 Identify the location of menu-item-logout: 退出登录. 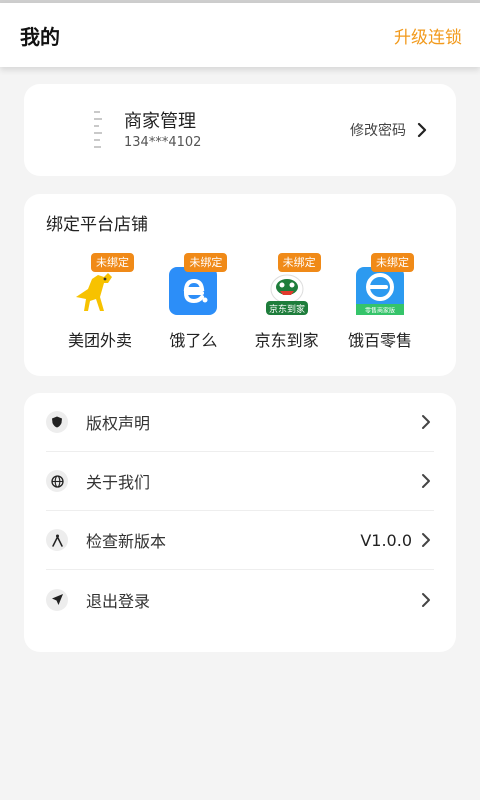
(240, 599).